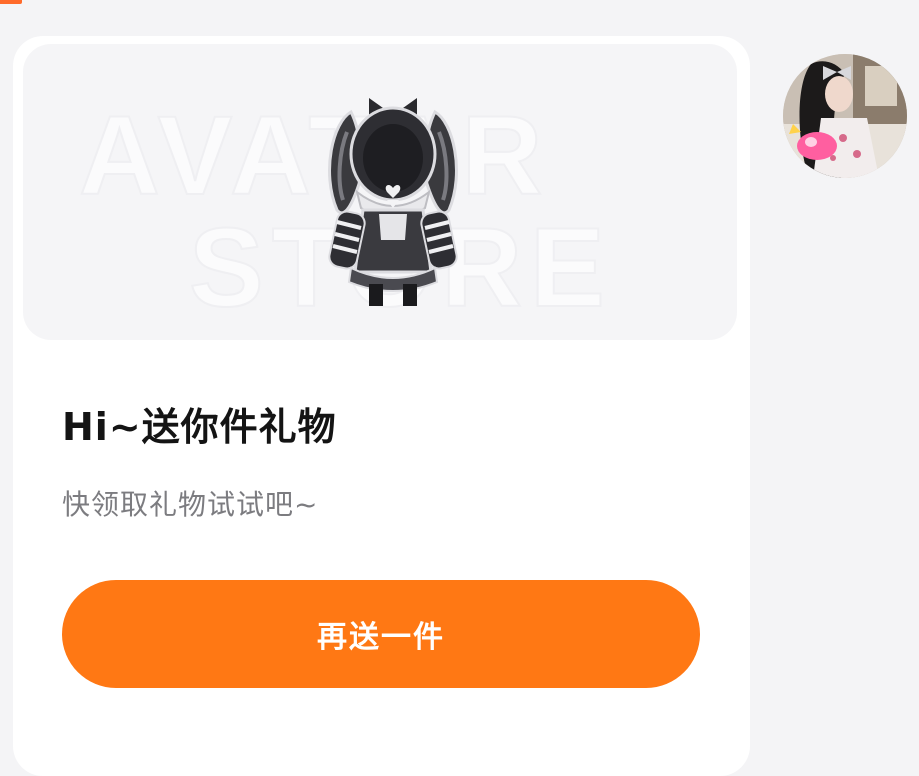  Describe the element at coordinates (190, 504) in the screenshot. I see `gift-subtitle: 快领取礼物试试吧~` at that location.